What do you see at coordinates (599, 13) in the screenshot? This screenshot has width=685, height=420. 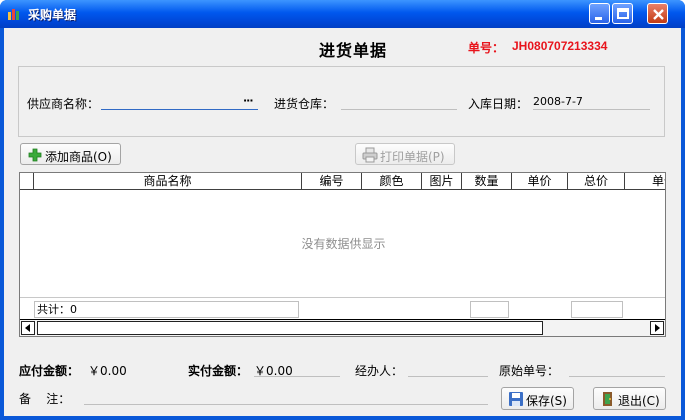 I see `minimize-button` at bounding box center [599, 13].